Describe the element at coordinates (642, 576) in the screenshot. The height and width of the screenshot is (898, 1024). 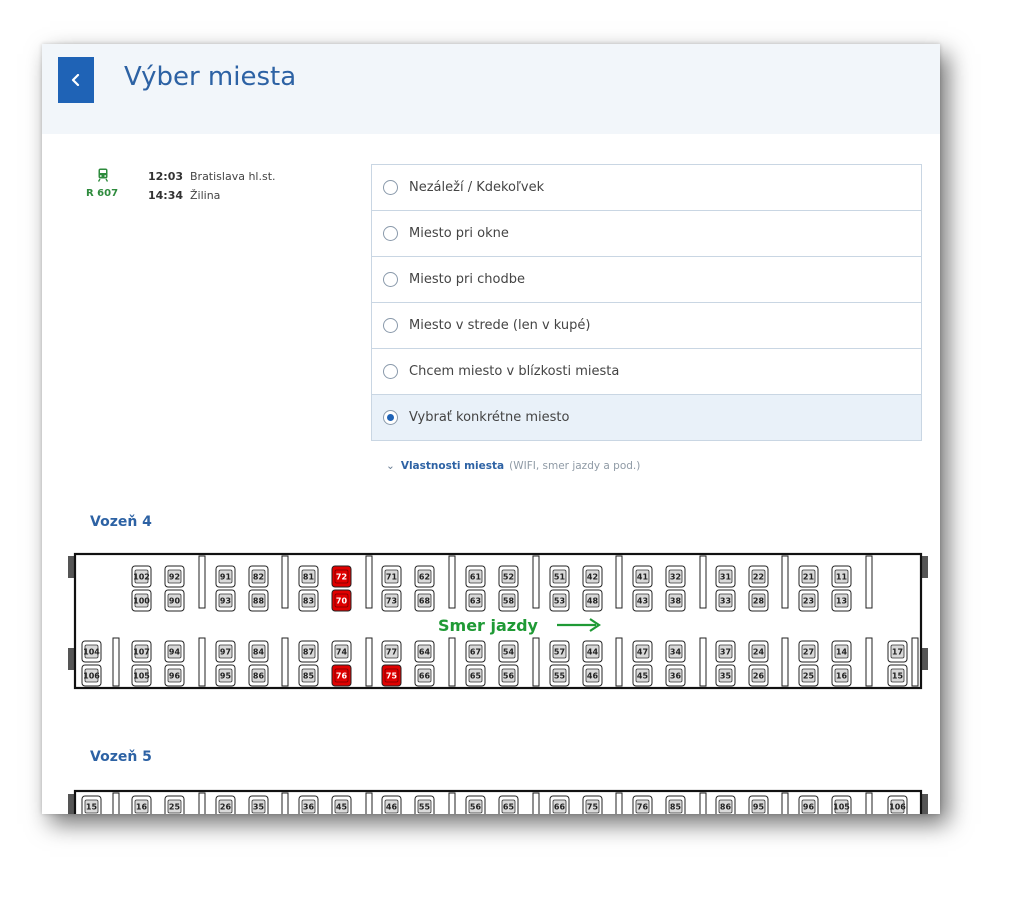
I see `seat-41: 41` at that location.